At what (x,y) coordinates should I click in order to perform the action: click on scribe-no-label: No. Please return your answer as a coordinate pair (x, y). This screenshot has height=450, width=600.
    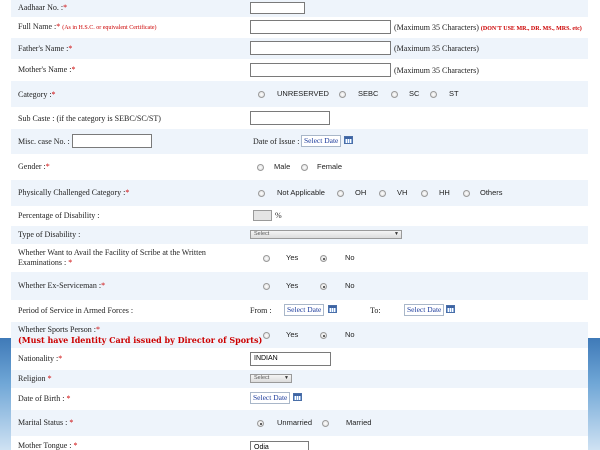
    Looking at the image, I should click on (350, 257).